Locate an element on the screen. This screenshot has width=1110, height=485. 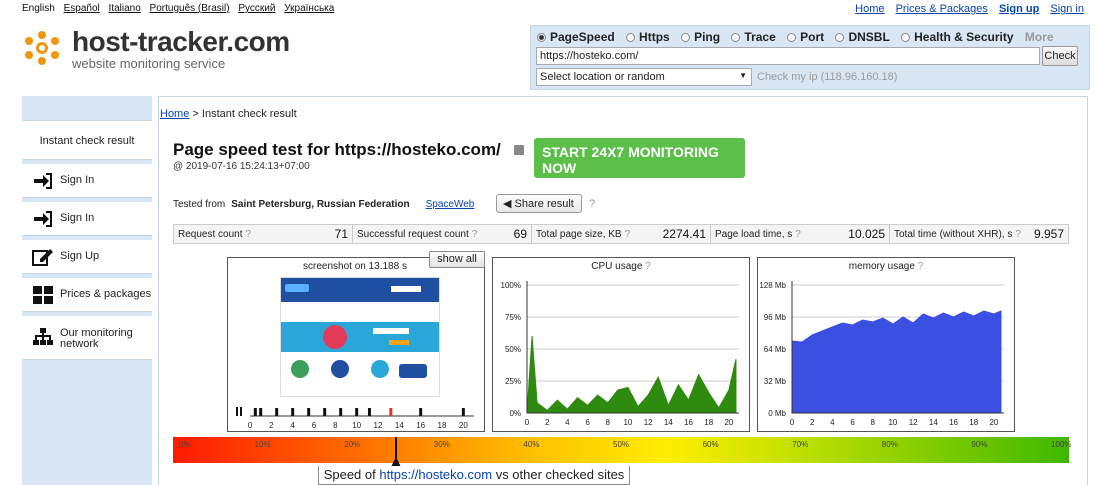
x-tick-label: 10 is located at coordinates (356, 425).